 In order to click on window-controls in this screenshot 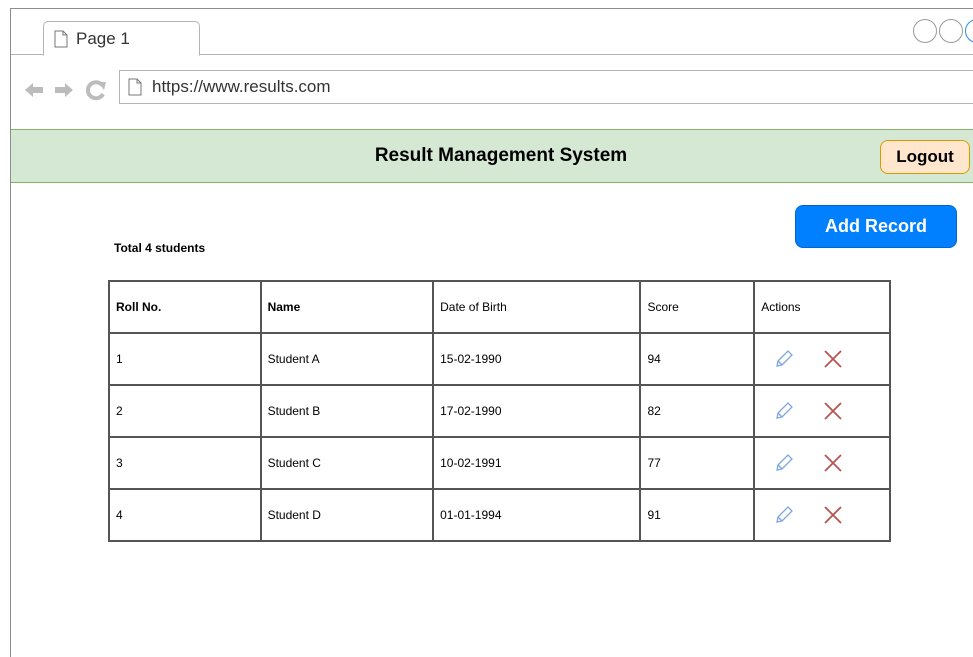, I will do `click(943, 31)`.